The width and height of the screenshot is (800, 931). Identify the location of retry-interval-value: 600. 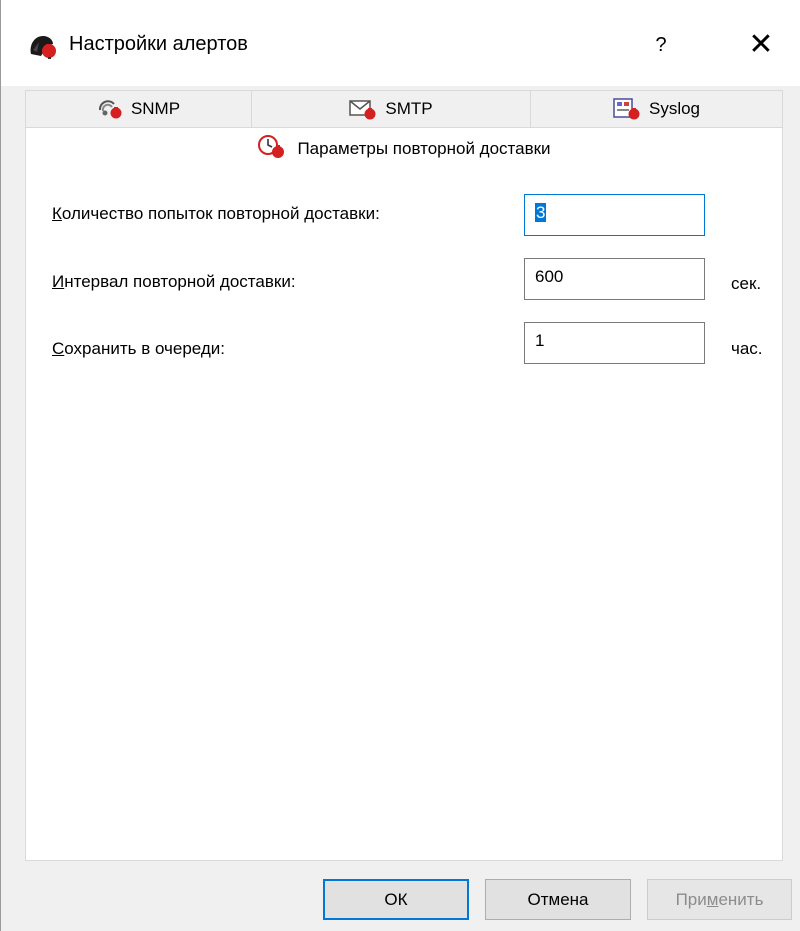
(549, 276).